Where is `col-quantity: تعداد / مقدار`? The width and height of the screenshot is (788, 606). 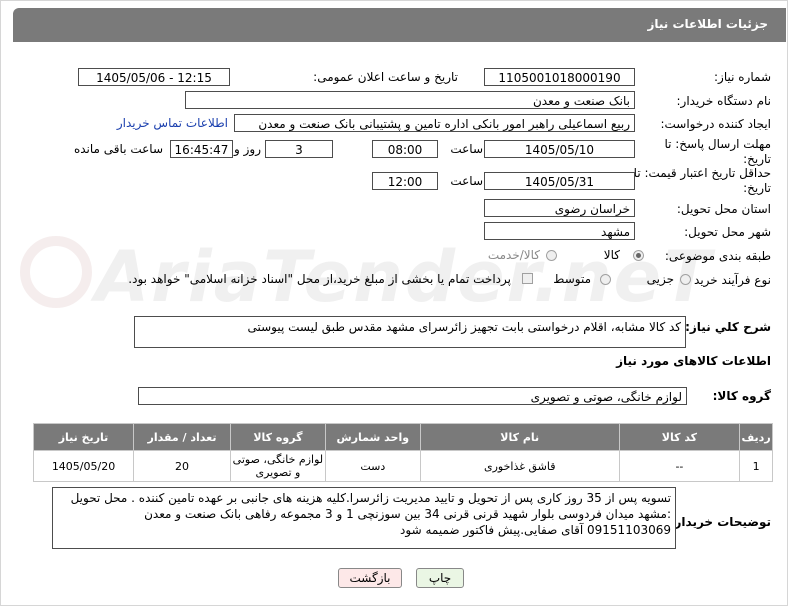 col-quantity: تعداد / مقدار is located at coordinates (182, 437).